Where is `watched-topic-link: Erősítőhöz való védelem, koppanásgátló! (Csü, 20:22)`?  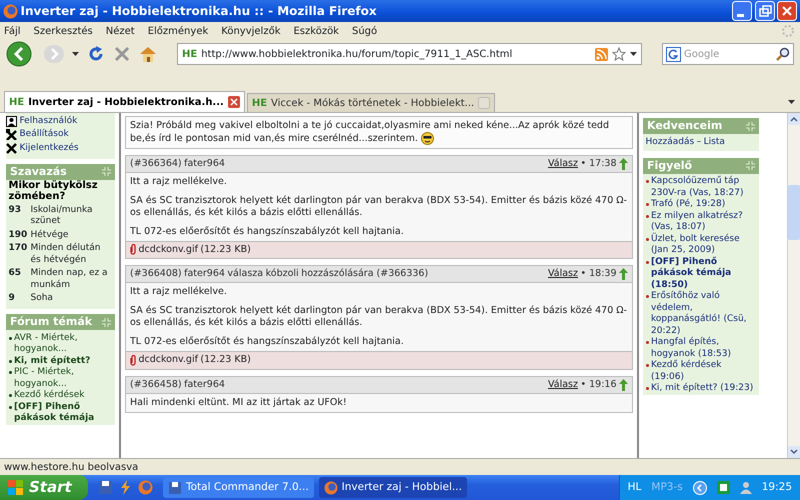
watched-topic-link: Erősítőhöz való védelem, koppanásgátló! (Csü, 20:22) is located at coordinates (703, 314).